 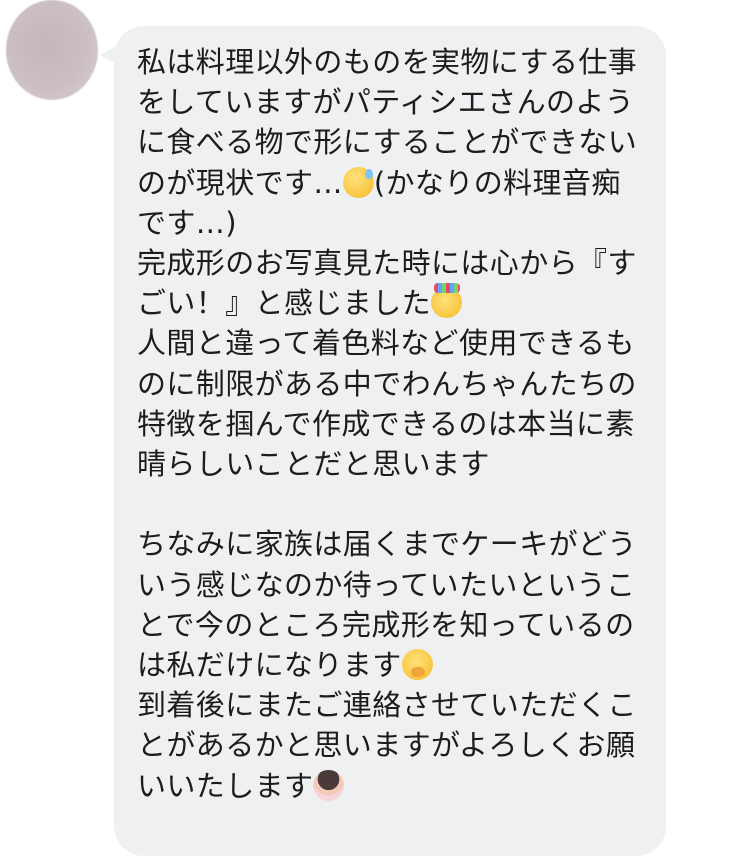 What do you see at coordinates (52, 50) in the screenshot?
I see `avatar` at bounding box center [52, 50].